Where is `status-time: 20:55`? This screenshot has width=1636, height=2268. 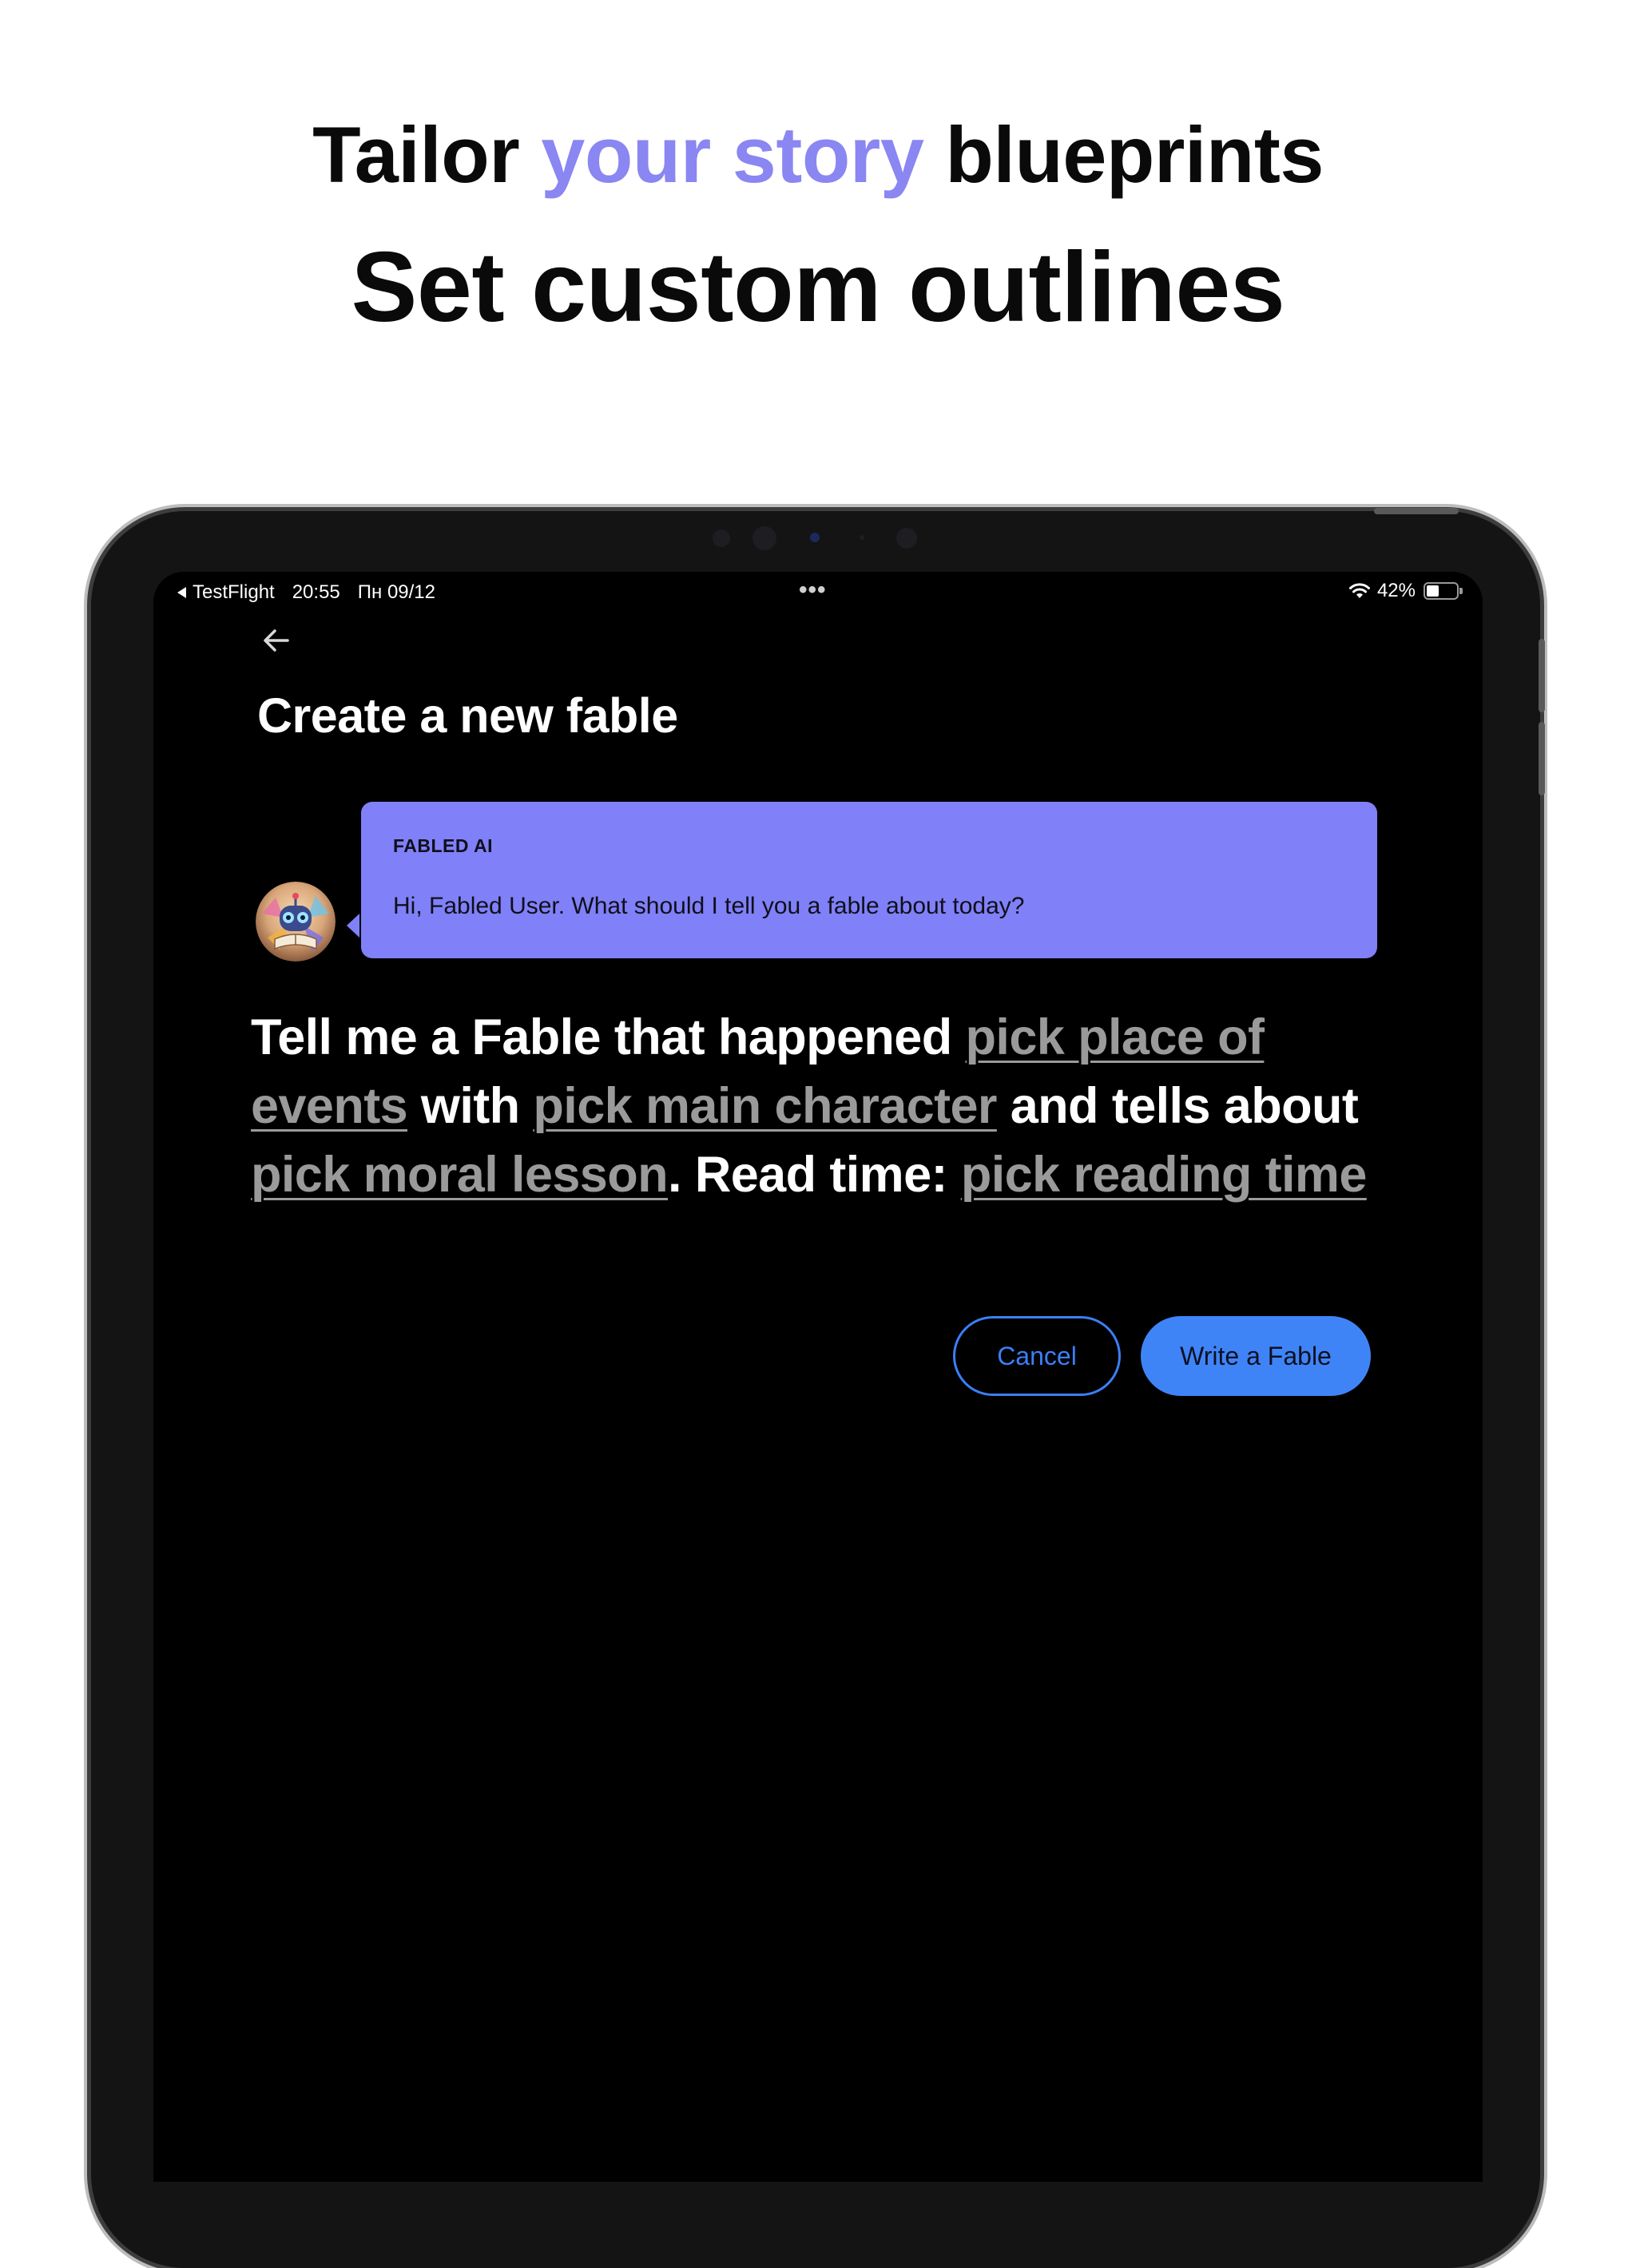
status-time: 20:55 is located at coordinates (316, 592).